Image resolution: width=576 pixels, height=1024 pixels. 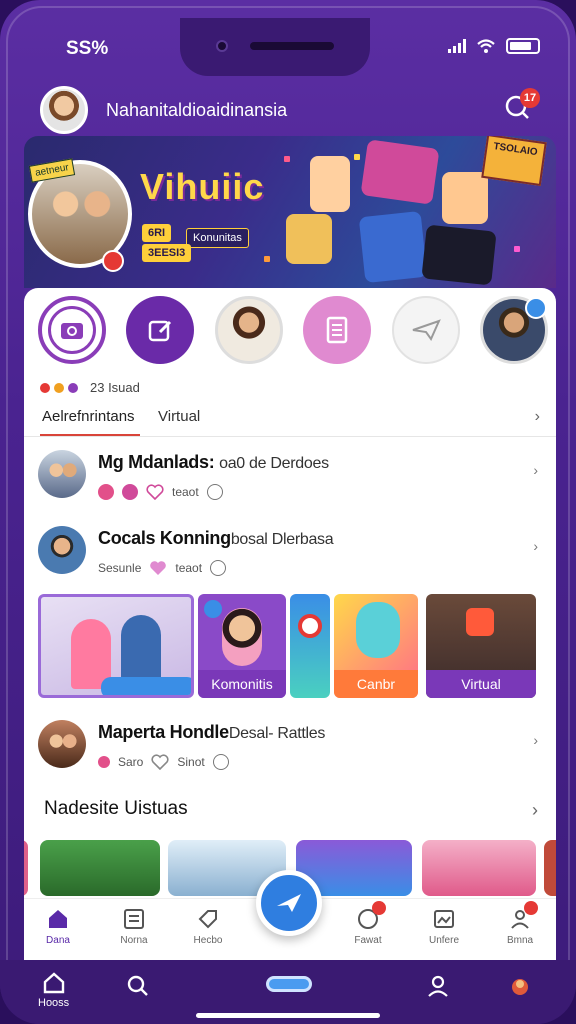 What do you see at coordinates (310, 684) in the screenshot?
I see `media-card-label` at bounding box center [310, 684].